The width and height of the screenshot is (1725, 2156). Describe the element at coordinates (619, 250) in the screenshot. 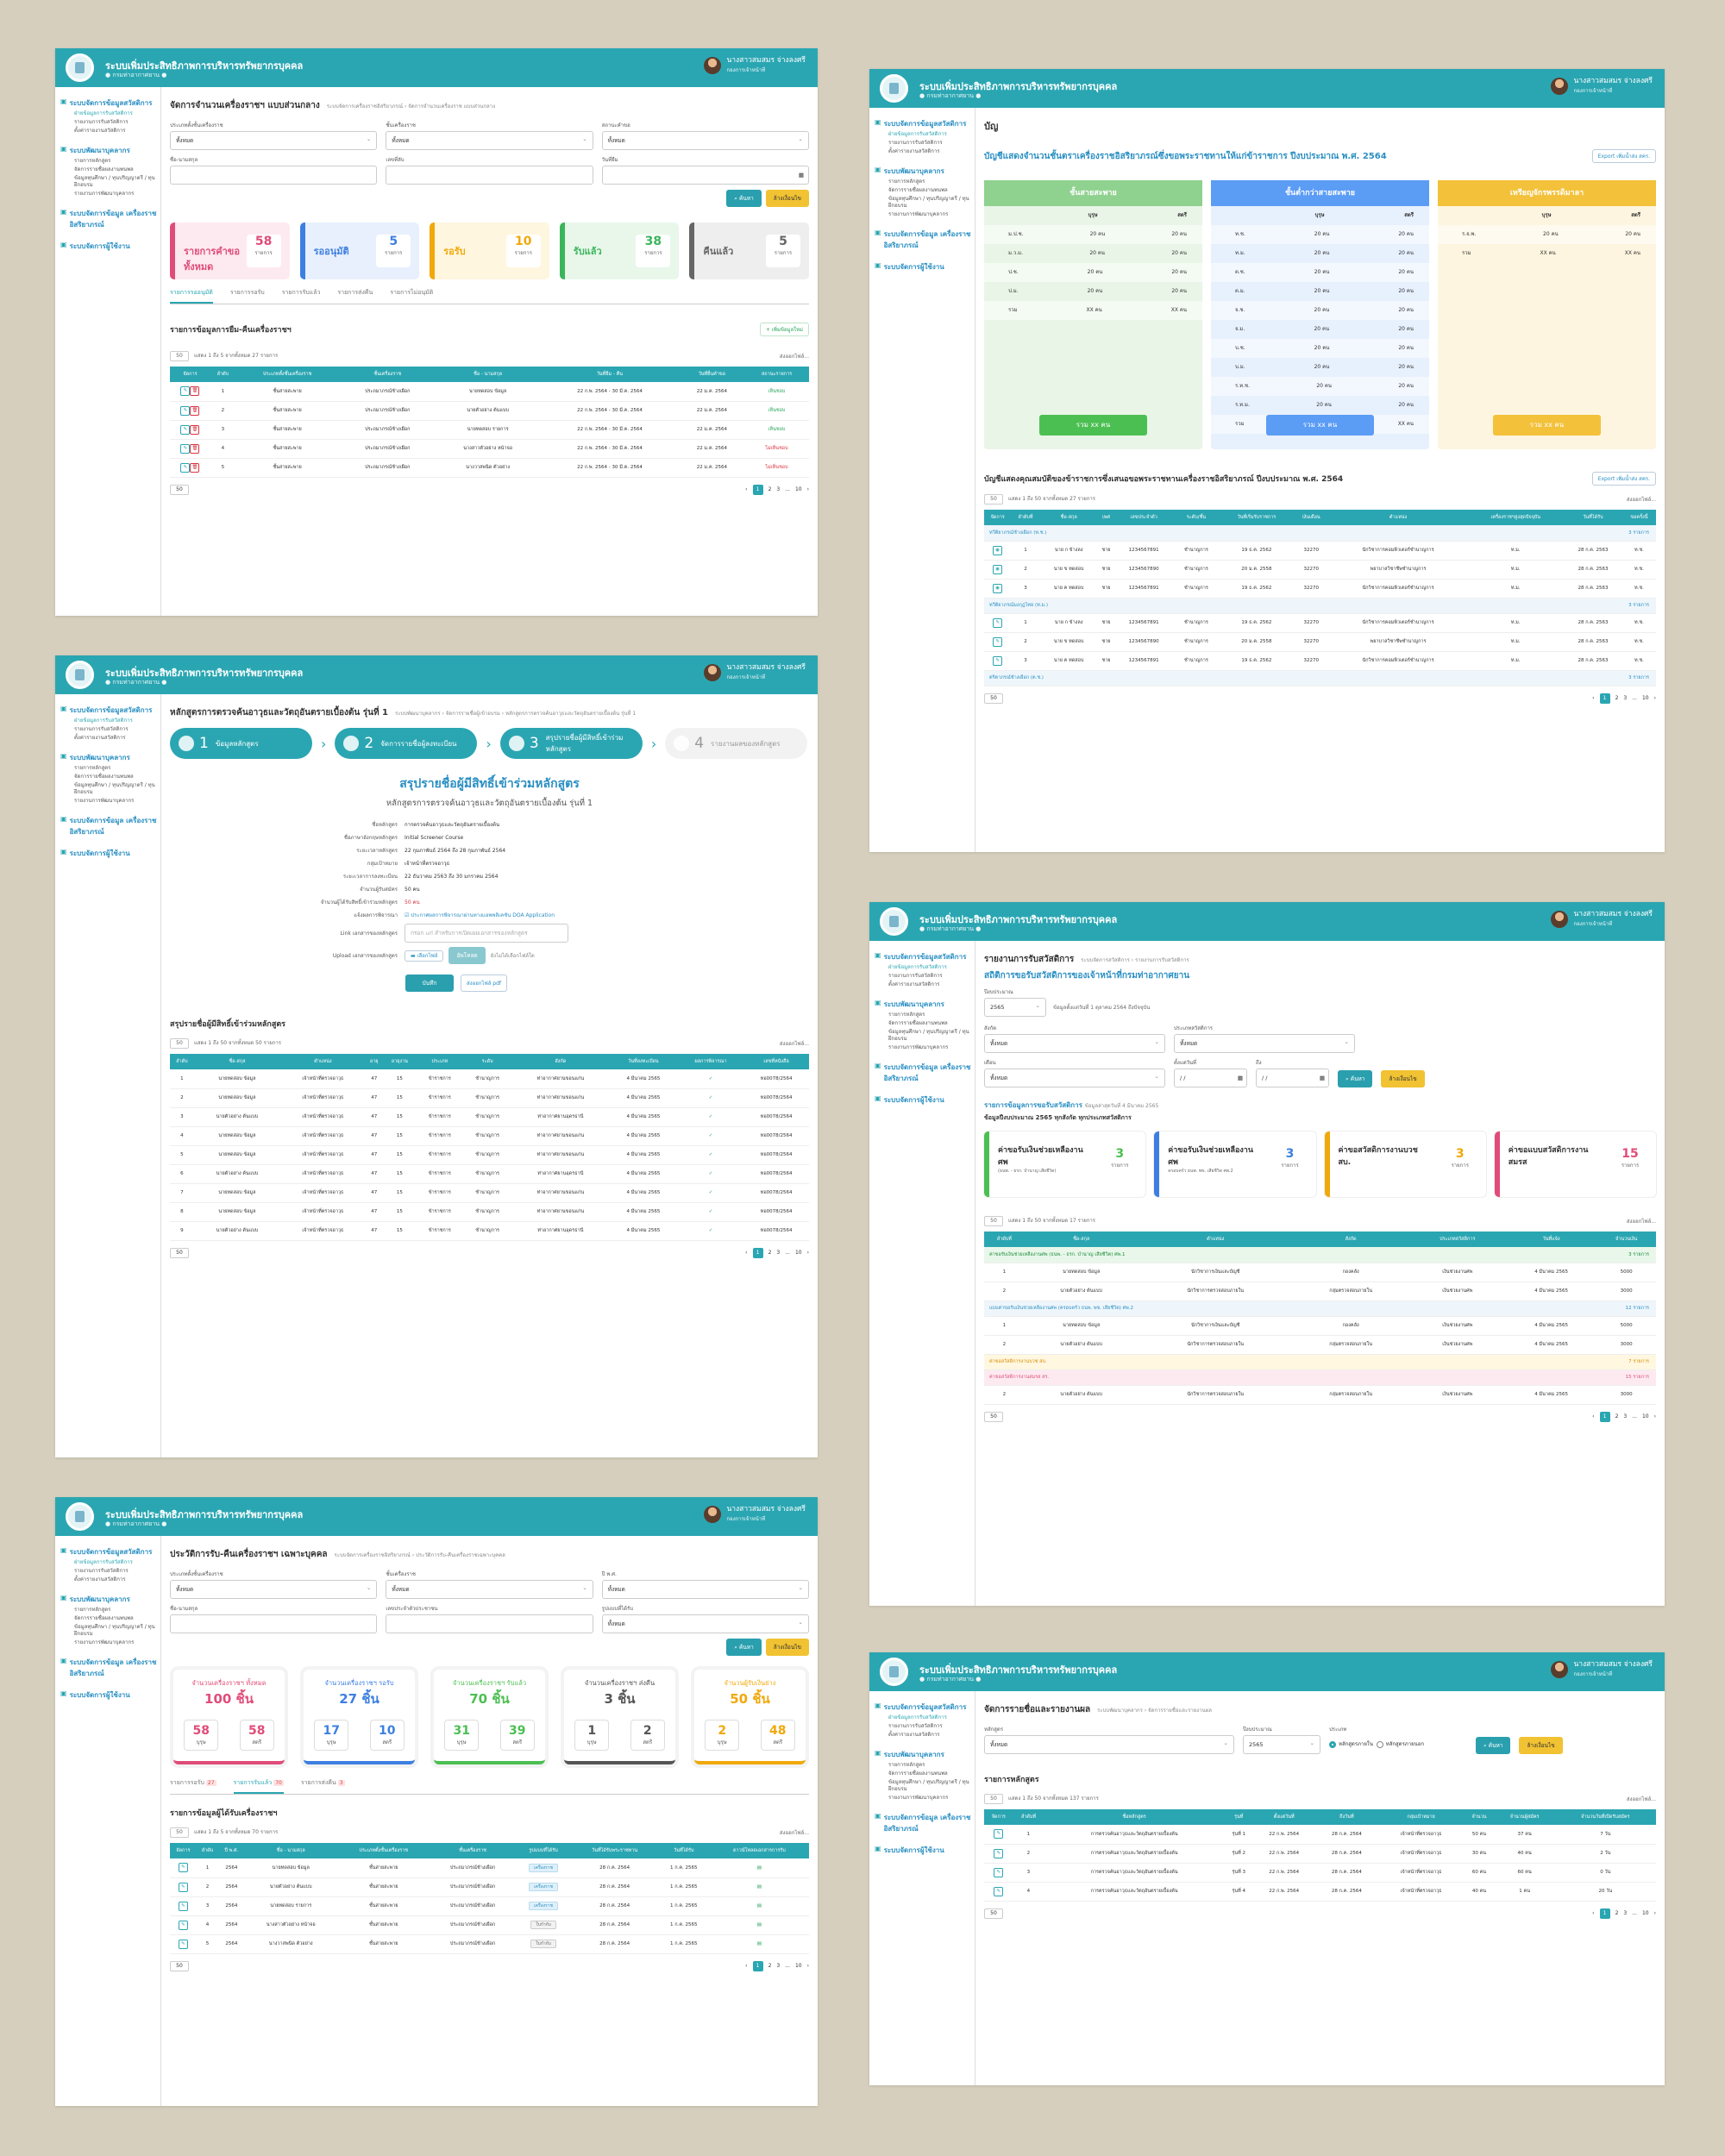

I see `status-card: รับแล้ว 38 รายการ` at that location.